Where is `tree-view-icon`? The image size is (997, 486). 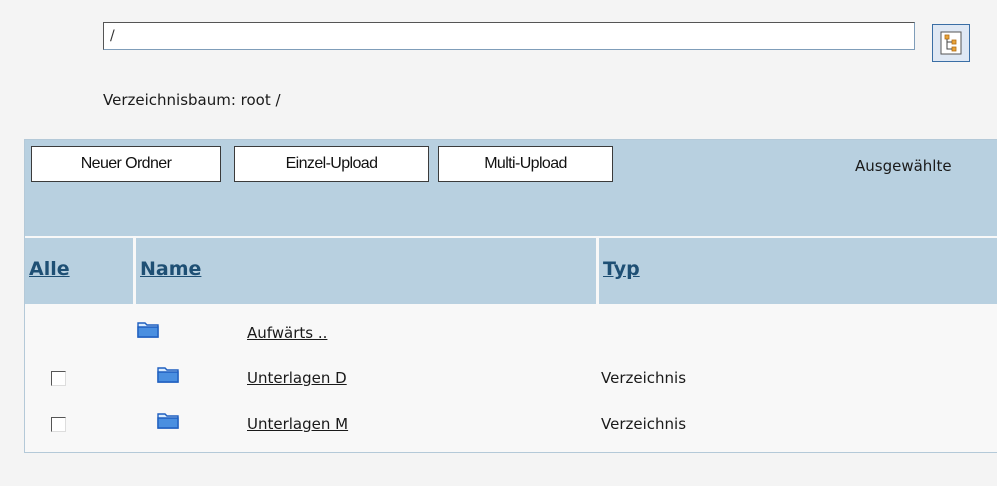
tree-view-icon is located at coordinates (951, 43).